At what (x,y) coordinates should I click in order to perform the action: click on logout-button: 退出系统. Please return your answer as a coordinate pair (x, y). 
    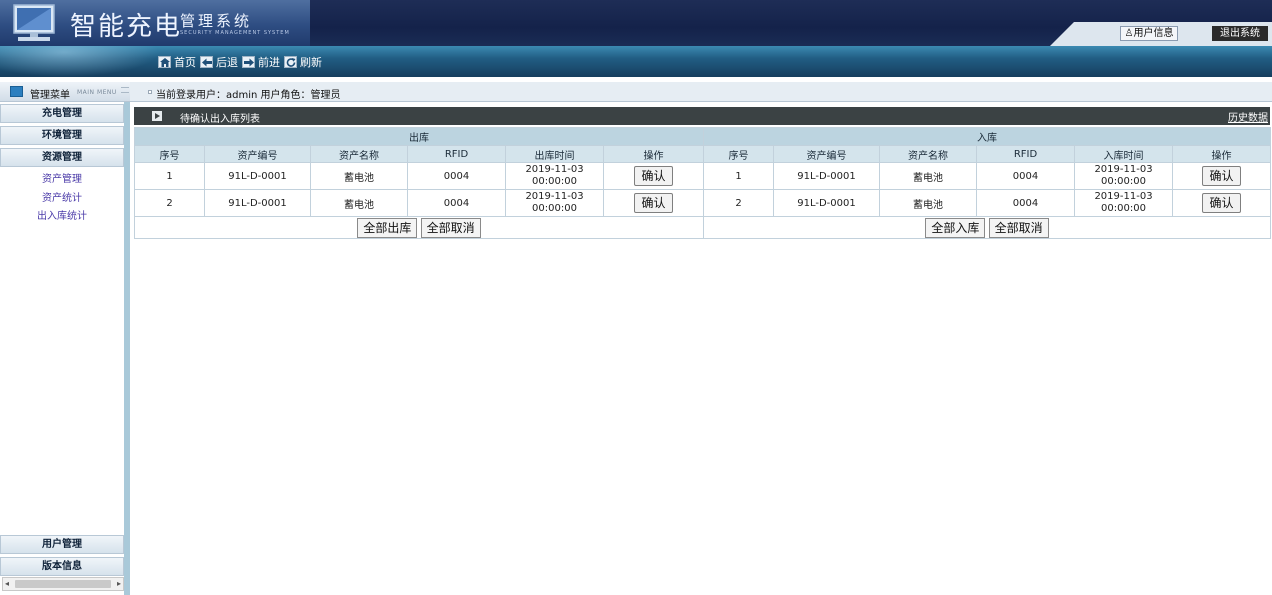
    Looking at the image, I should click on (1240, 33).